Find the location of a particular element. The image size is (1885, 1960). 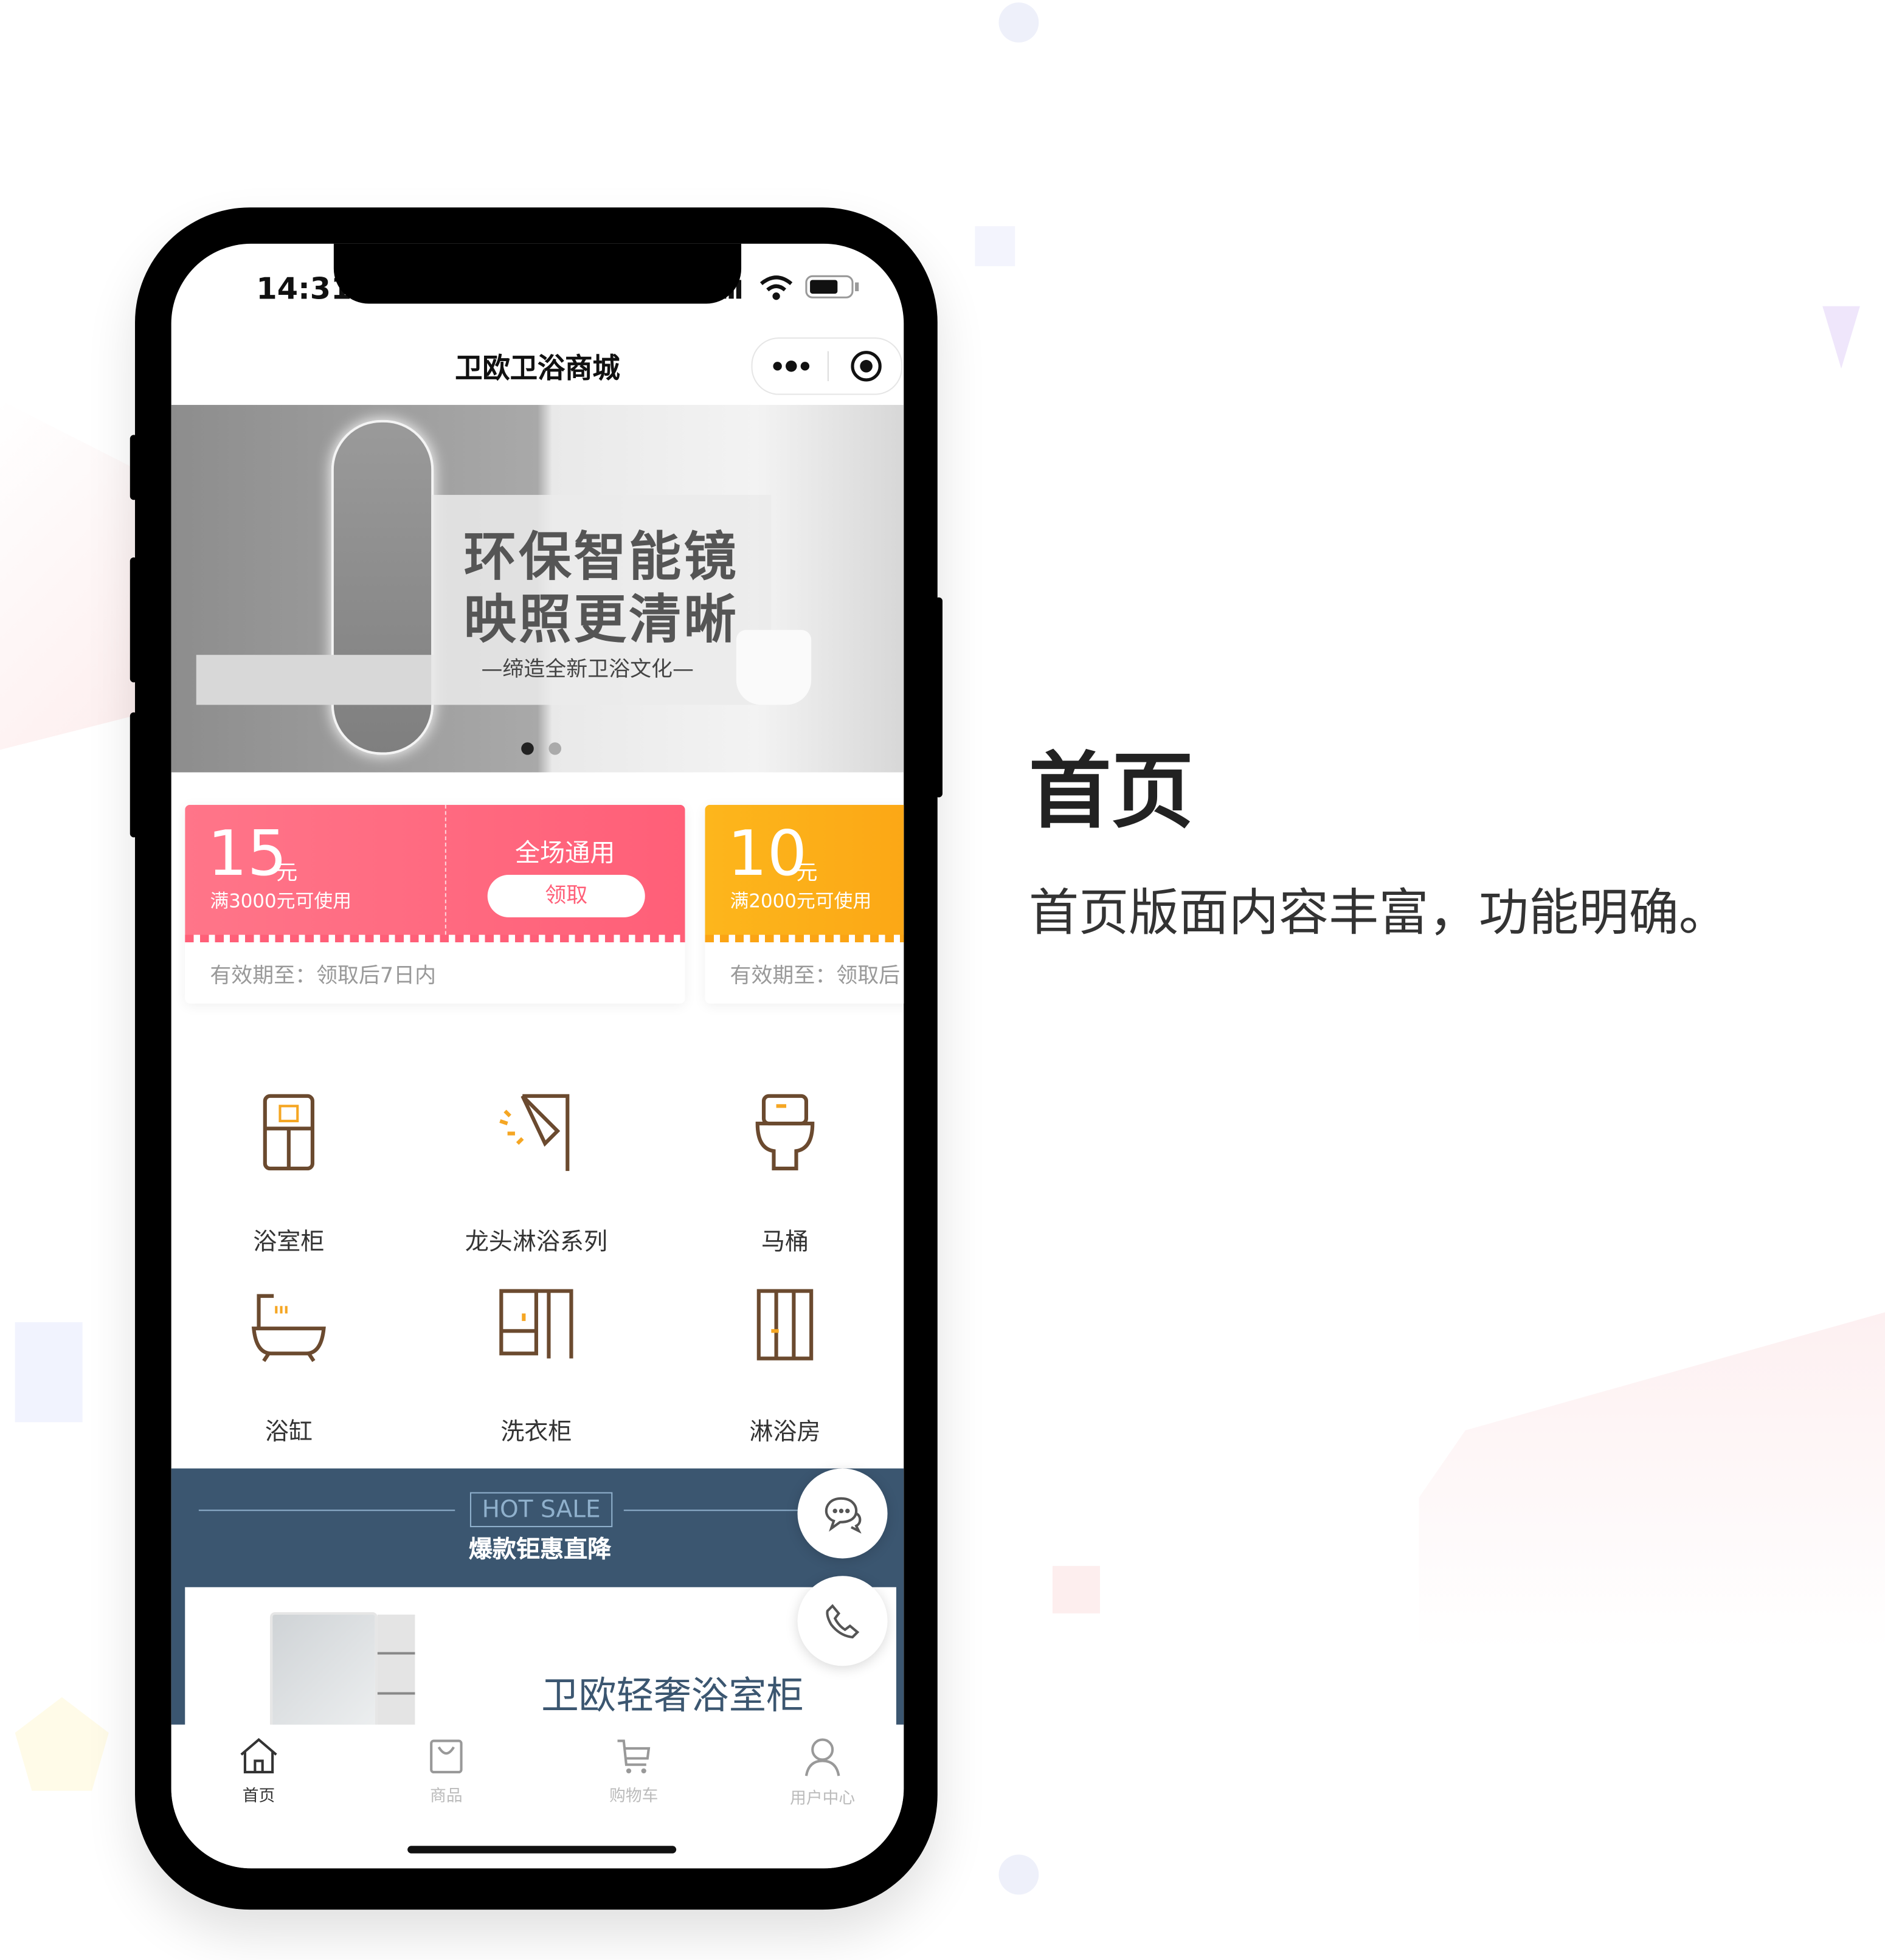

user-icon is located at coordinates (822, 1757).